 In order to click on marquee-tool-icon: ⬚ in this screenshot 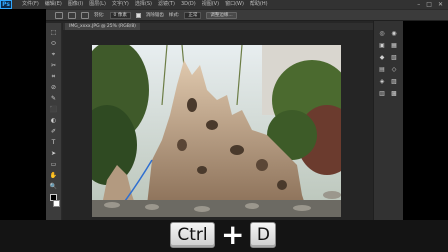, I will do `click(54, 32)`.